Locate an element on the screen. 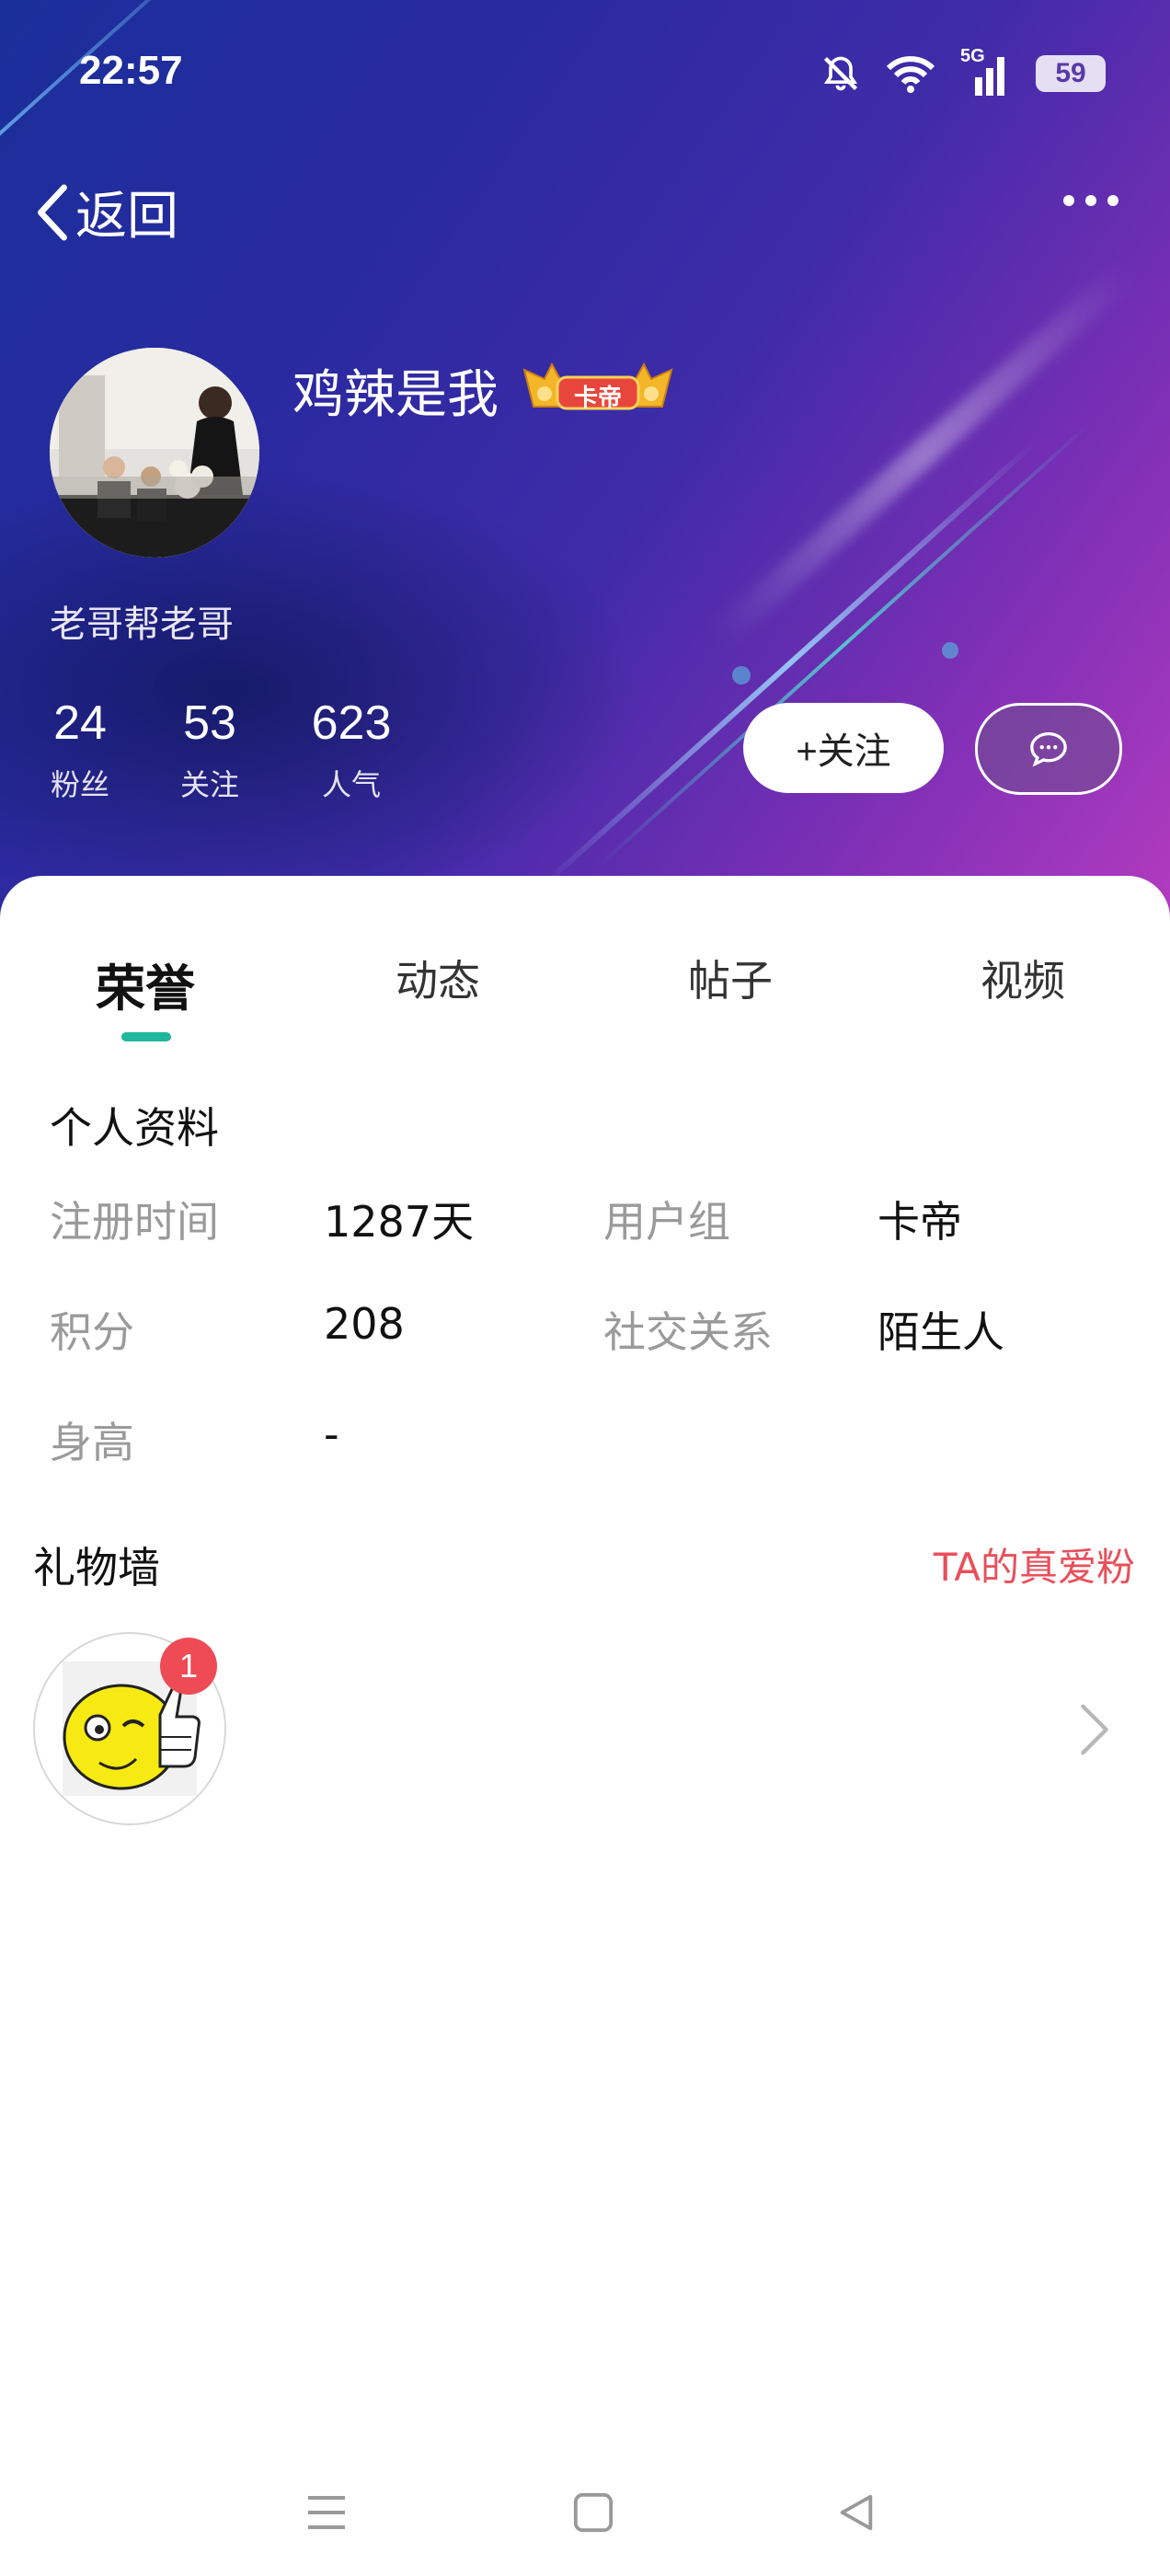 The height and width of the screenshot is (2576, 1170). info-label: 社交关系 is located at coordinates (688, 1332).